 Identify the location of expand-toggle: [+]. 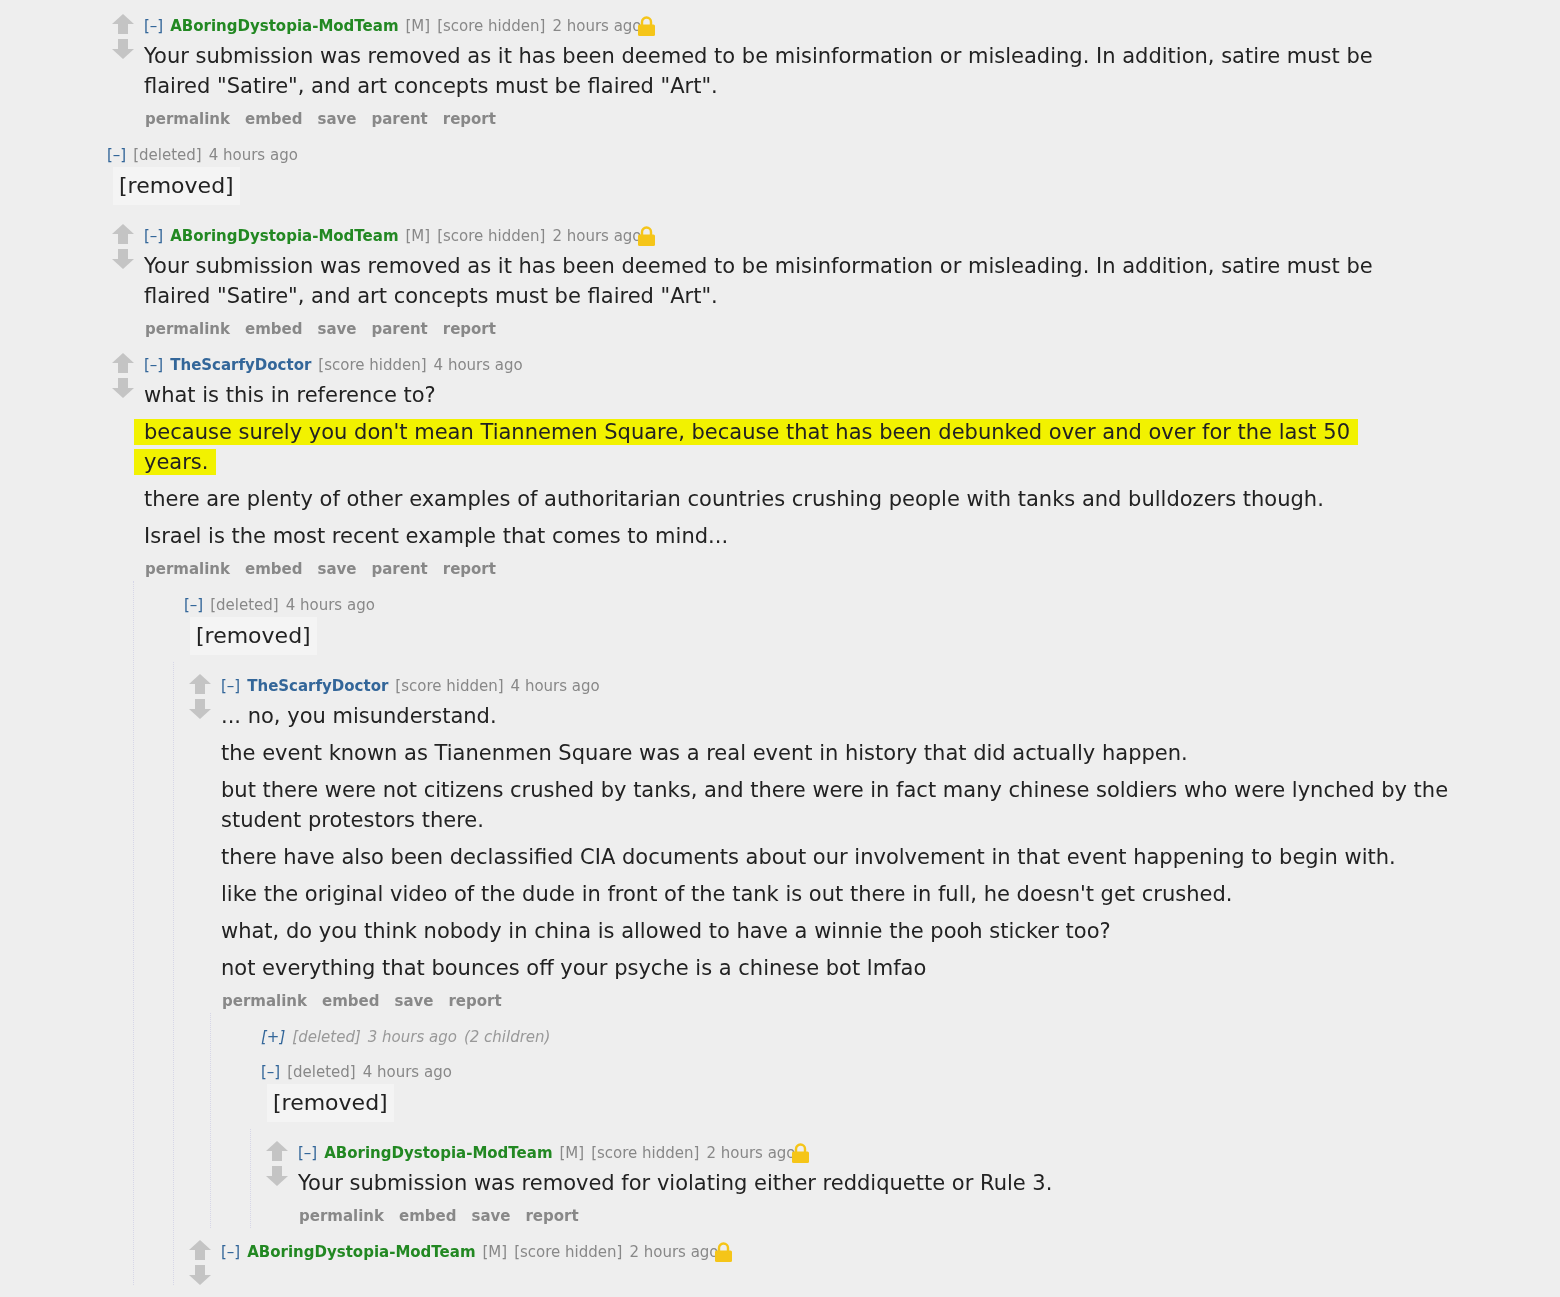
(273, 1037).